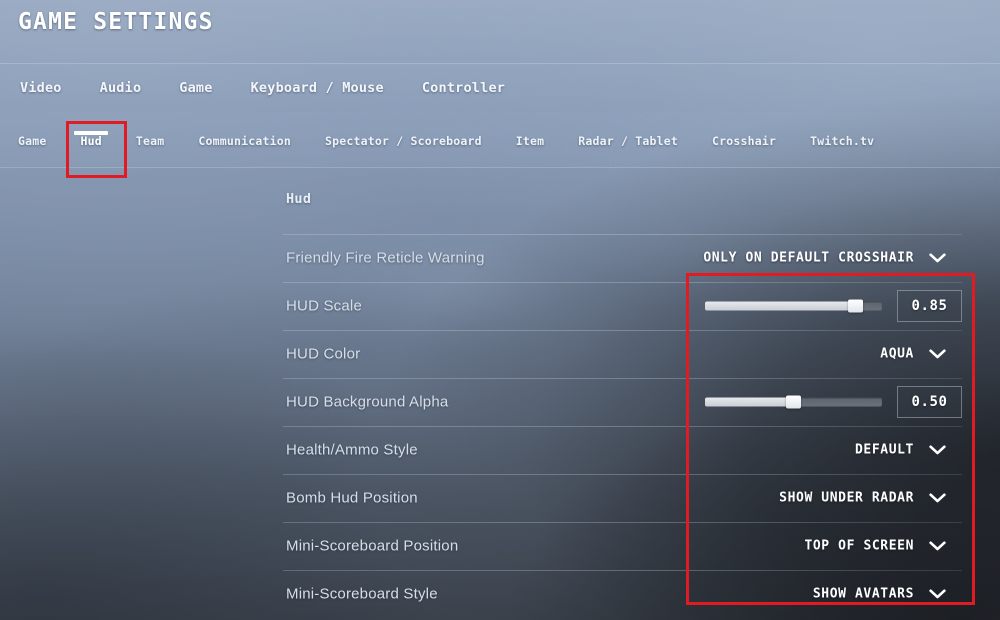  I want to click on slider-value-text: 0.50, so click(929, 402).